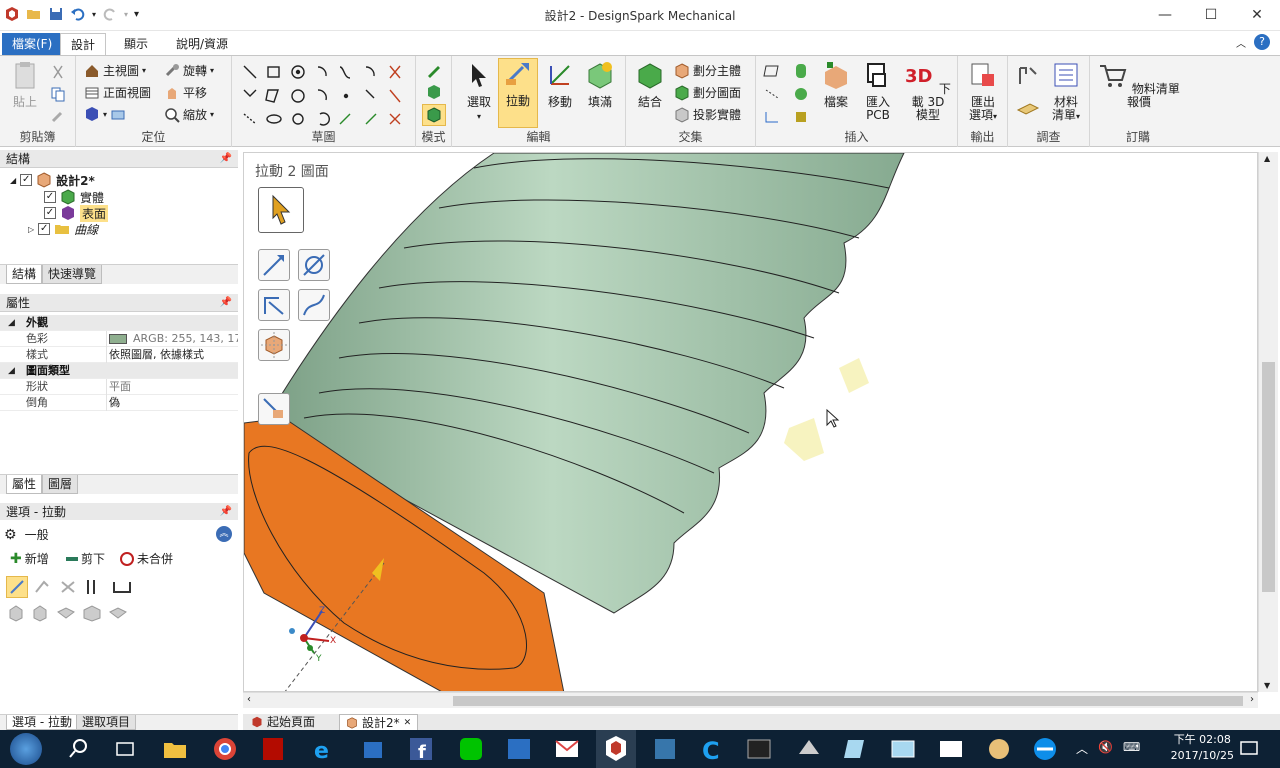  I want to click on move-button: 移動, so click(560, 94).